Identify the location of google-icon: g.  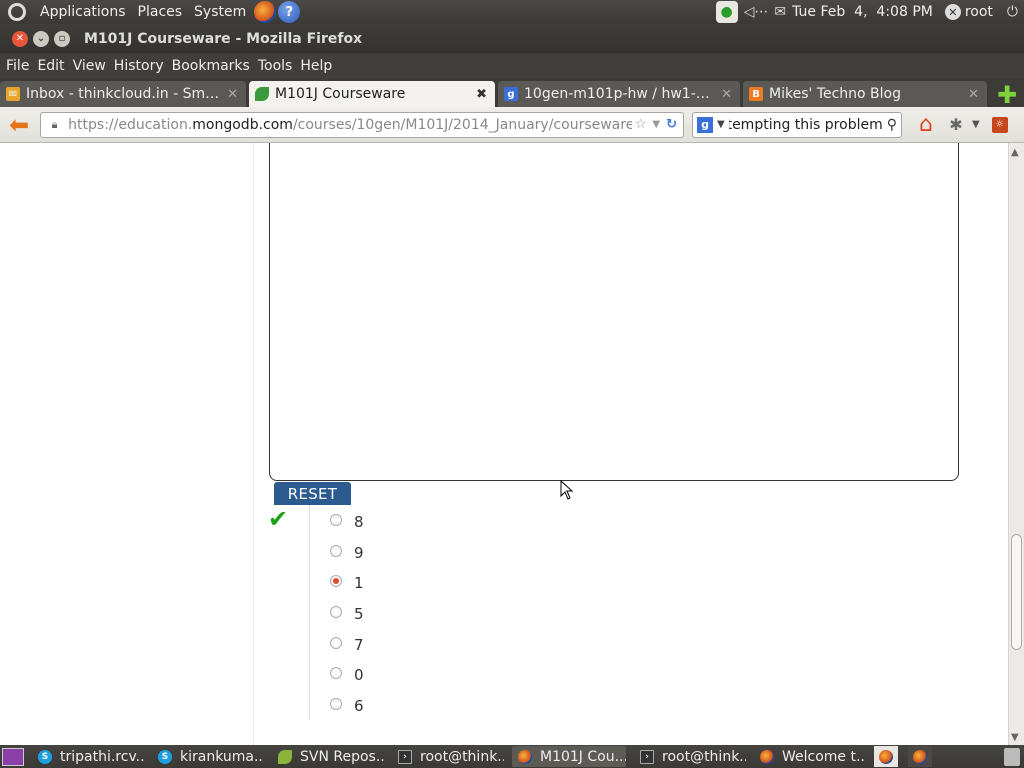
(511, 94).